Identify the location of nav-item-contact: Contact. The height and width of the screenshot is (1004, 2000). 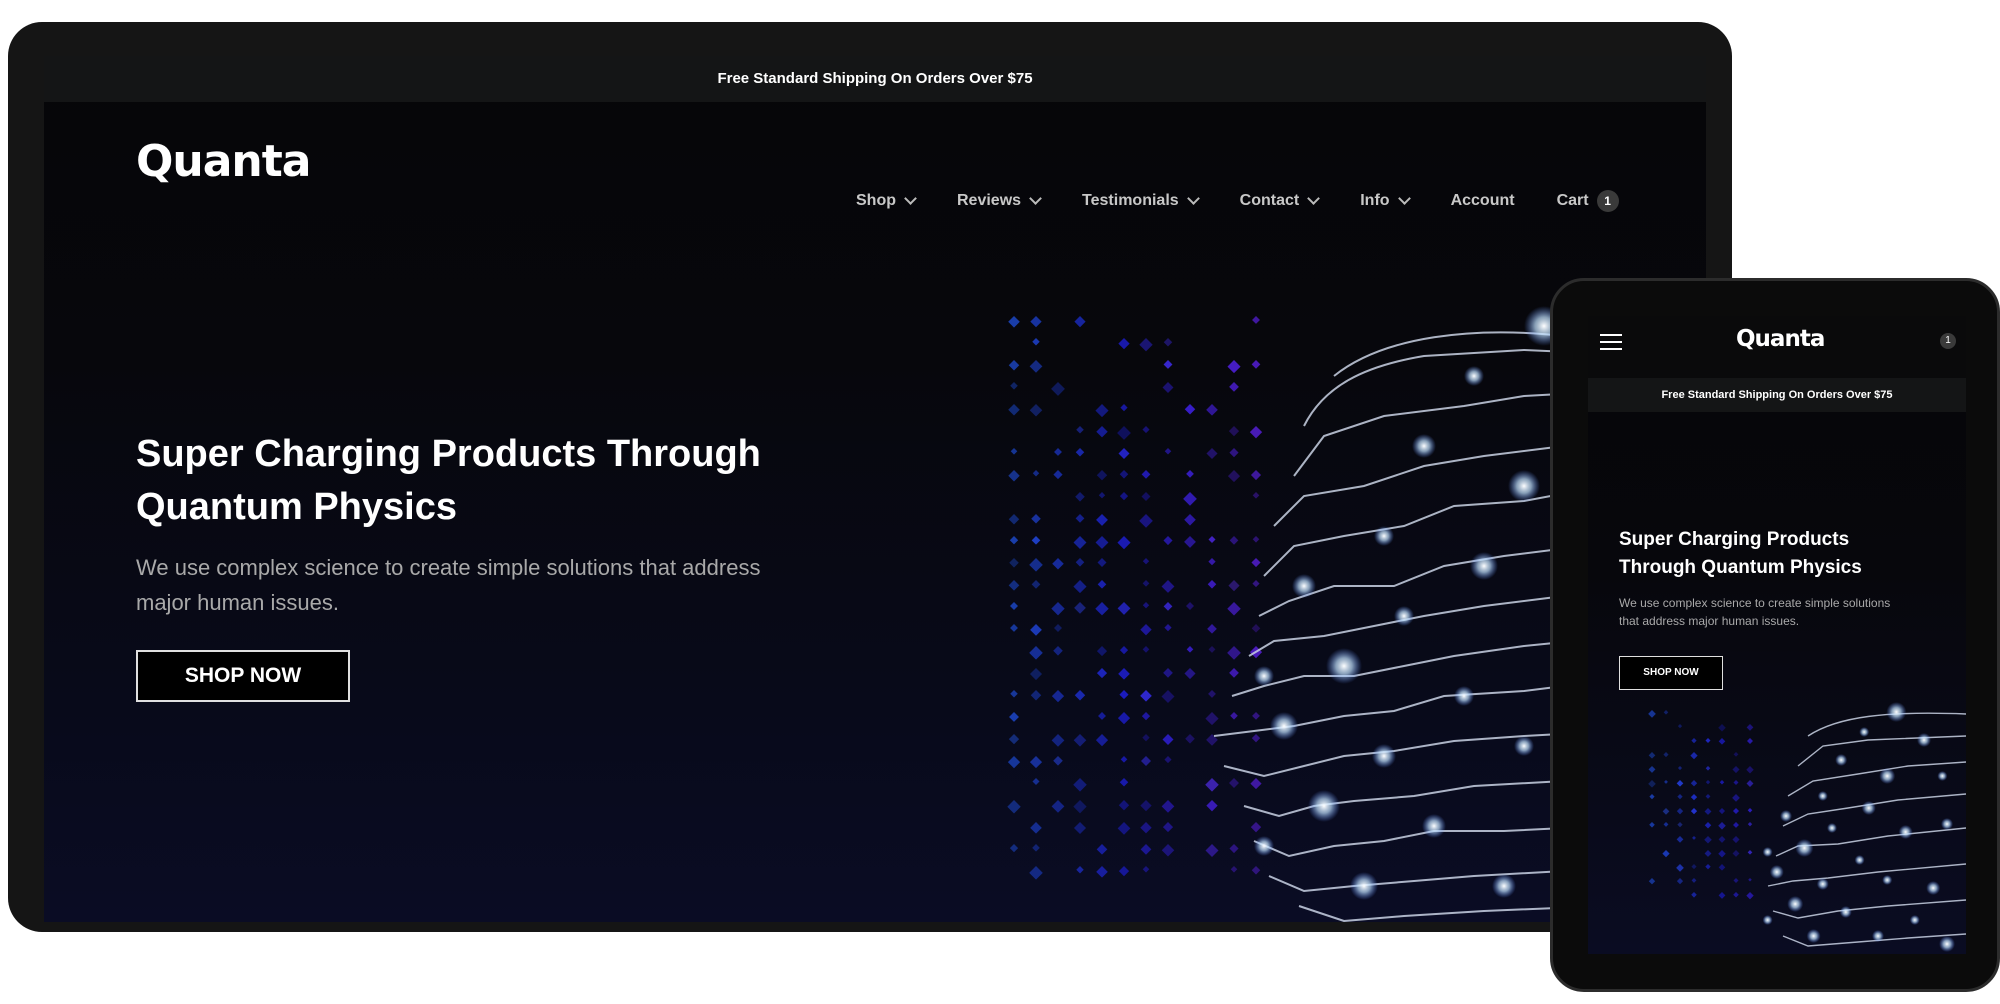
(1279, 201).